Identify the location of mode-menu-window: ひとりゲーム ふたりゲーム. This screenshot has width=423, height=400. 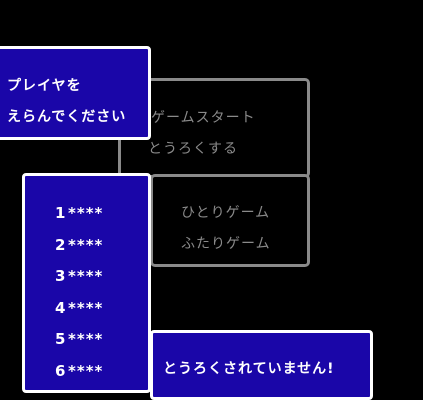
(230, 220).